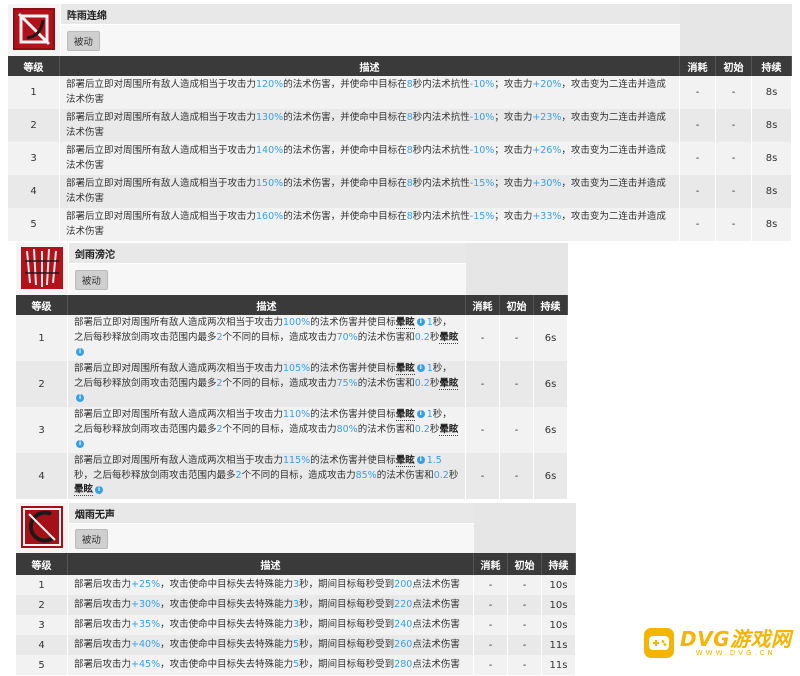 Image resolution: width=800 pixels, height=676 pixels. I want to click on col-init-sp: 初始, so click(525, 564).